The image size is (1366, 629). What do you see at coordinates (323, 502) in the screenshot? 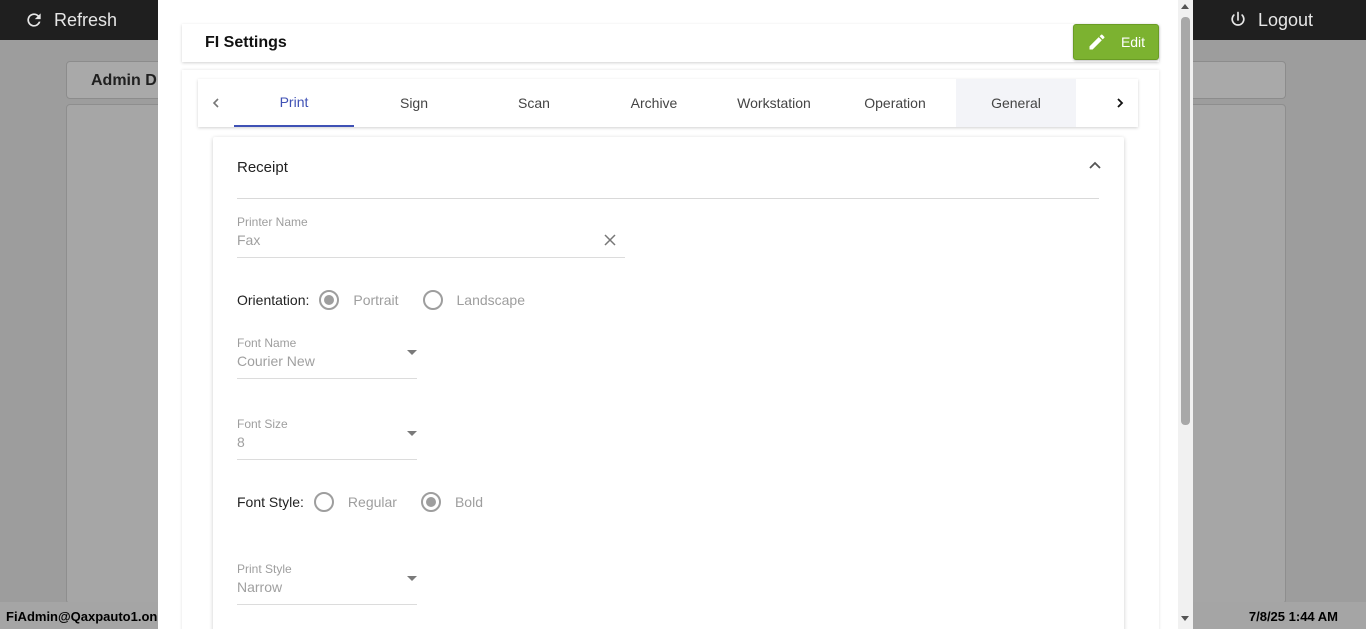
I see `regular-radio` at bounding box center [323, 502].